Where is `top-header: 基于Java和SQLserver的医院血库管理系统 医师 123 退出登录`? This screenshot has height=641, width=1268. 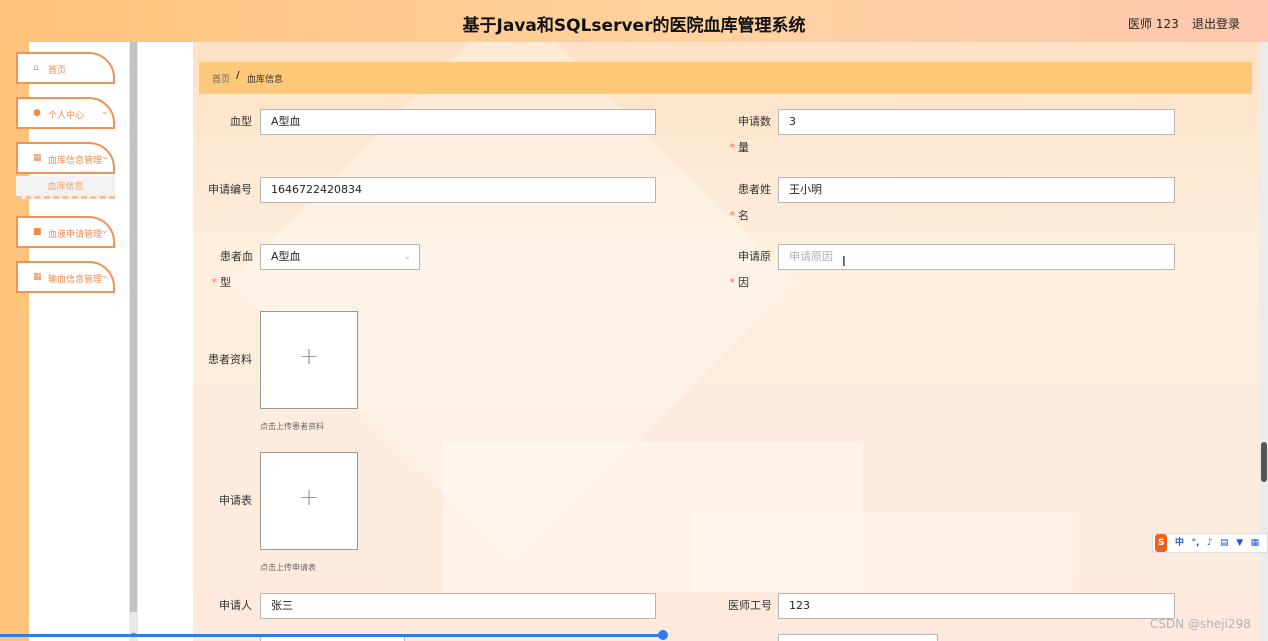
top-header: 基于Java和SQLserver的医院血库管理系统 医师 123 退出登录 is located at coordinates (634, 21).